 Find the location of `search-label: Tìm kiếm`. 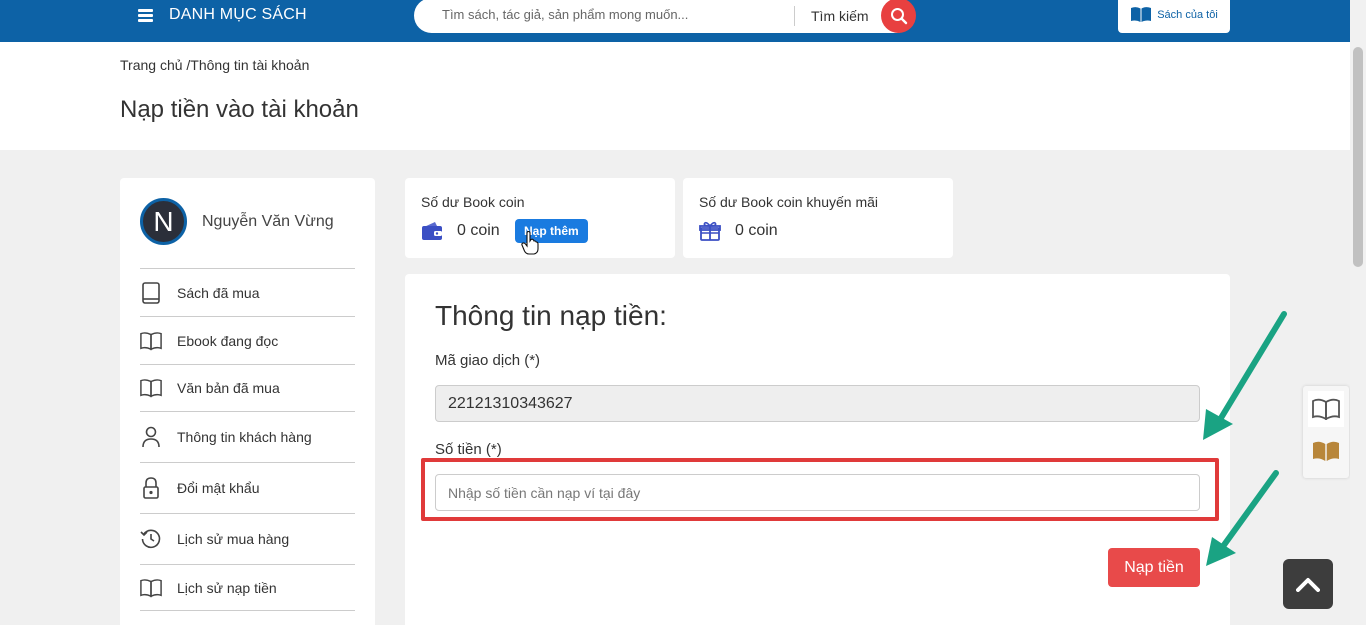

search-label: Tìm kiếm is located at coordinates (840, 16).